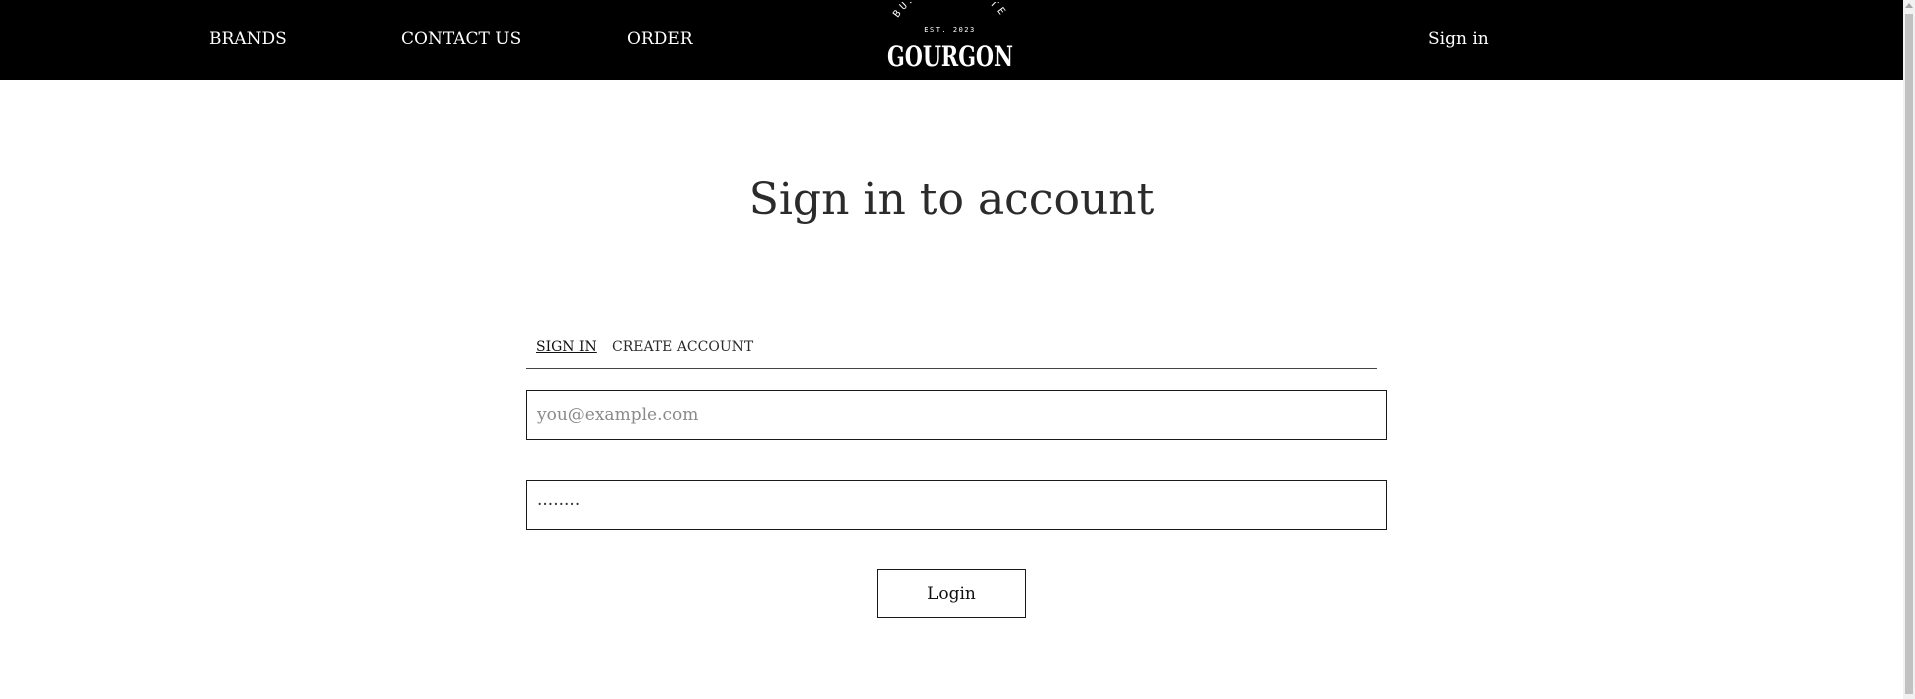  I want to click on logo-tagline: BURNING TASTE, so click(948, 11).